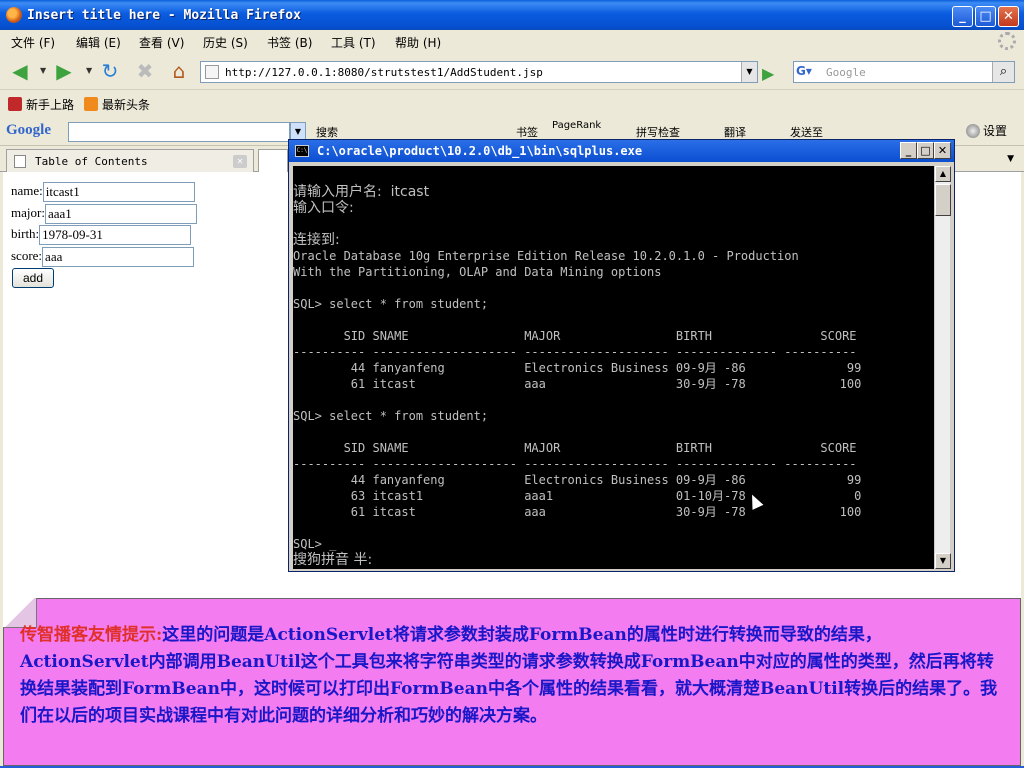  What do you see at coordinates (15, 104) in the screenshot?
I see `firefox-bookmark-icon` at bounding box center [15, 104].